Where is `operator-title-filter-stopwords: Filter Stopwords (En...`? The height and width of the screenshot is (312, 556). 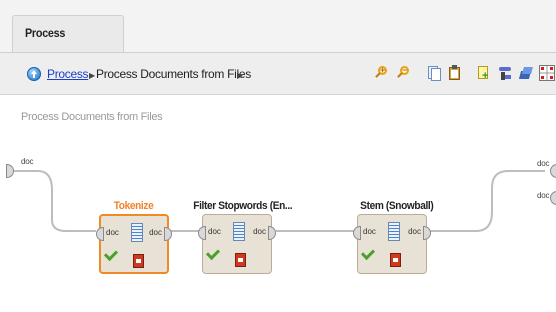
operator-title-filter-stopwords: Filter Stopwords (En... is located at coordinates (243, 206).